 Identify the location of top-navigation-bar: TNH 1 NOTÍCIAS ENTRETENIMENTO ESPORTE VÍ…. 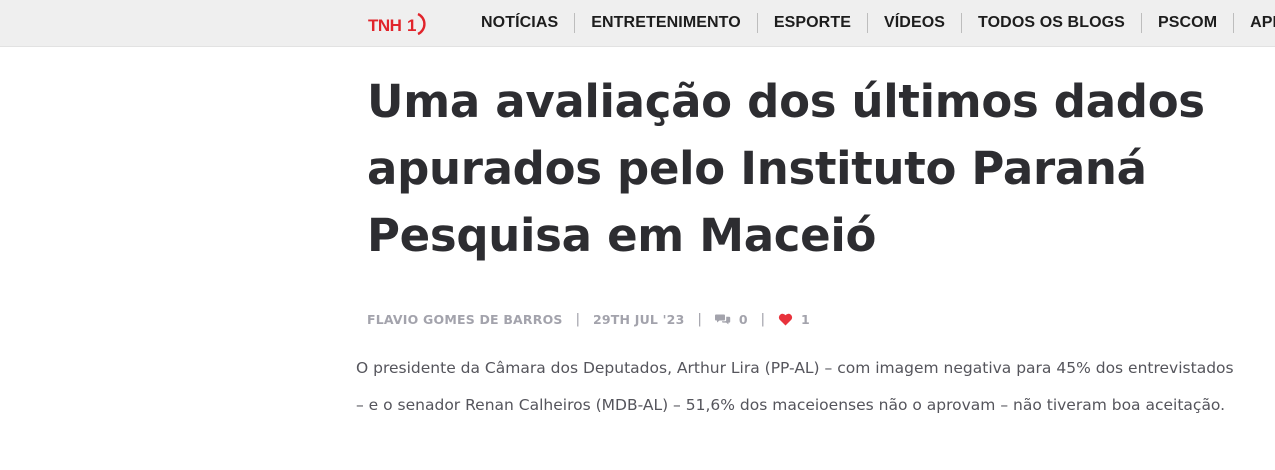
(637, 23).